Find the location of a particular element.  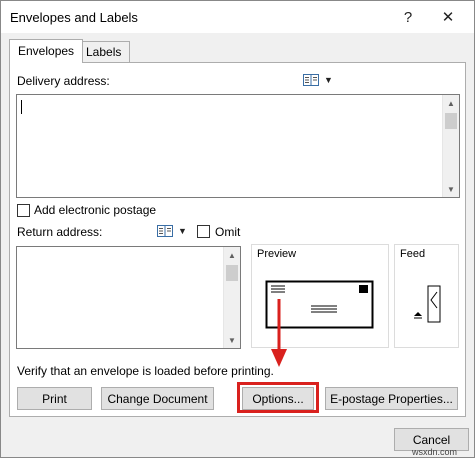

return-scroll-thumb is located at coordinates (232, 273).